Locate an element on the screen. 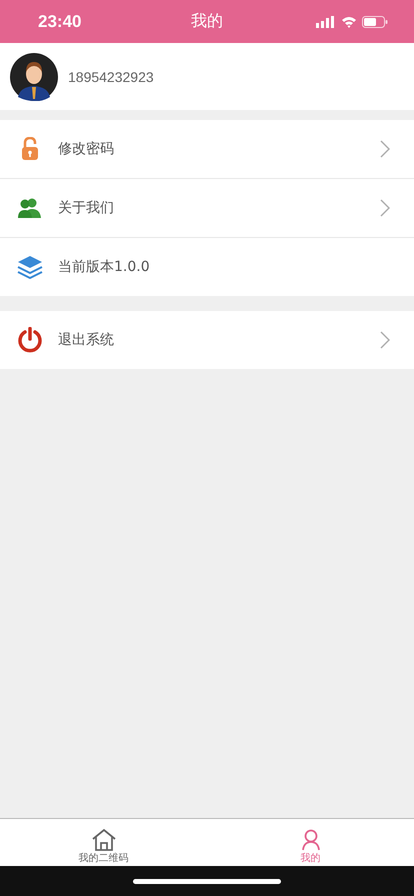 The image size is (414, 896). signal-icon is located at coordinates (326, 22).